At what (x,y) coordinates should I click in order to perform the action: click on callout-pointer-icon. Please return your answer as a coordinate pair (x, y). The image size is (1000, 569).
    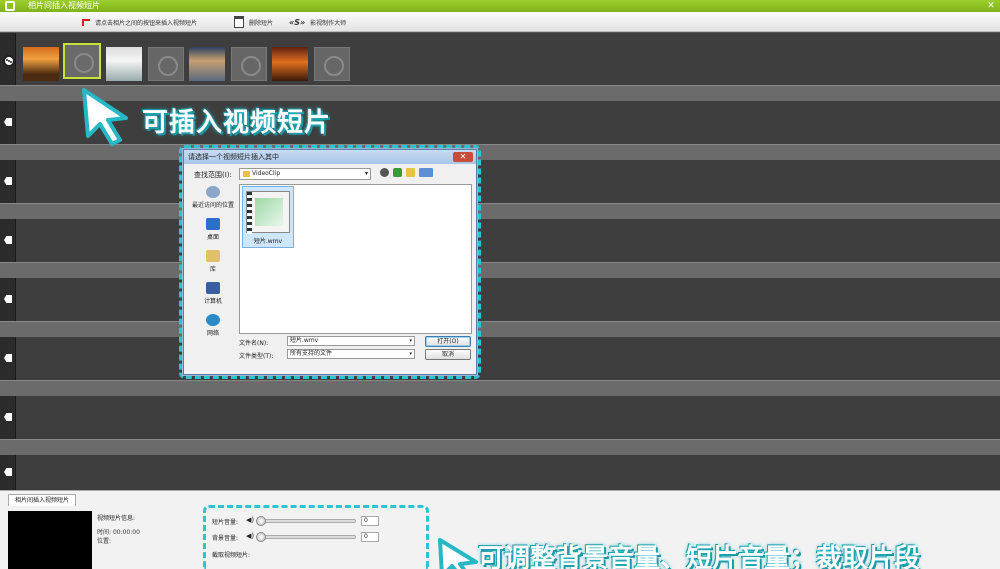
    Looking at the image, I should click on (105, 117).